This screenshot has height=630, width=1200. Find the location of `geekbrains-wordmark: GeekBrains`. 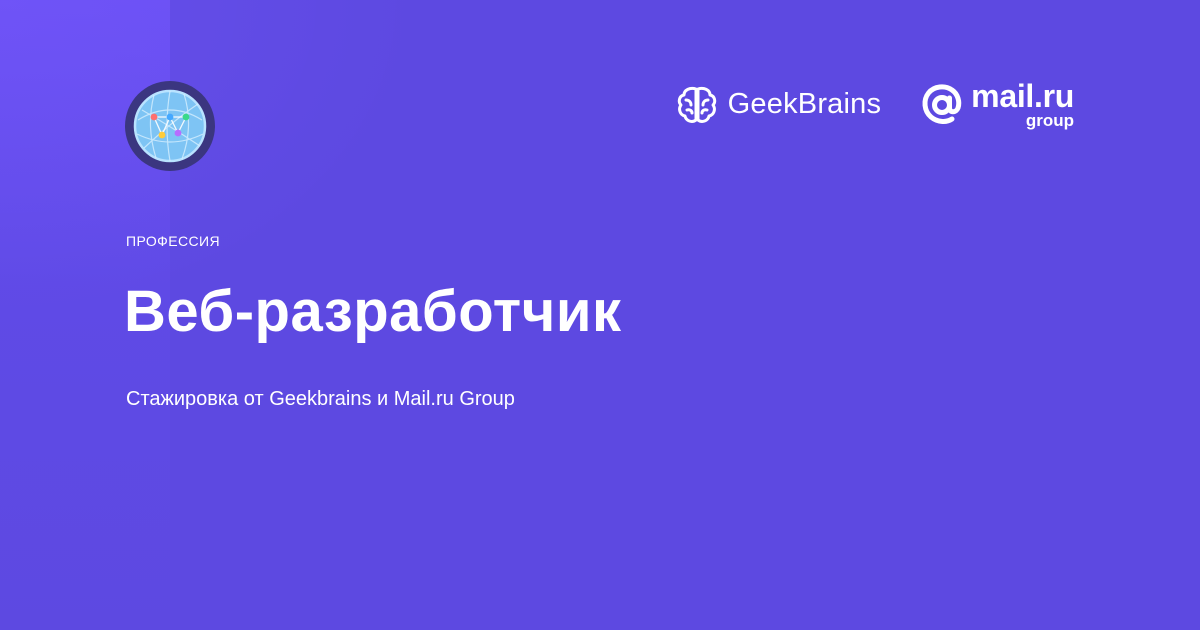

geekbrains-wordmark: GeekBrains is located at coordinates (804, 104).